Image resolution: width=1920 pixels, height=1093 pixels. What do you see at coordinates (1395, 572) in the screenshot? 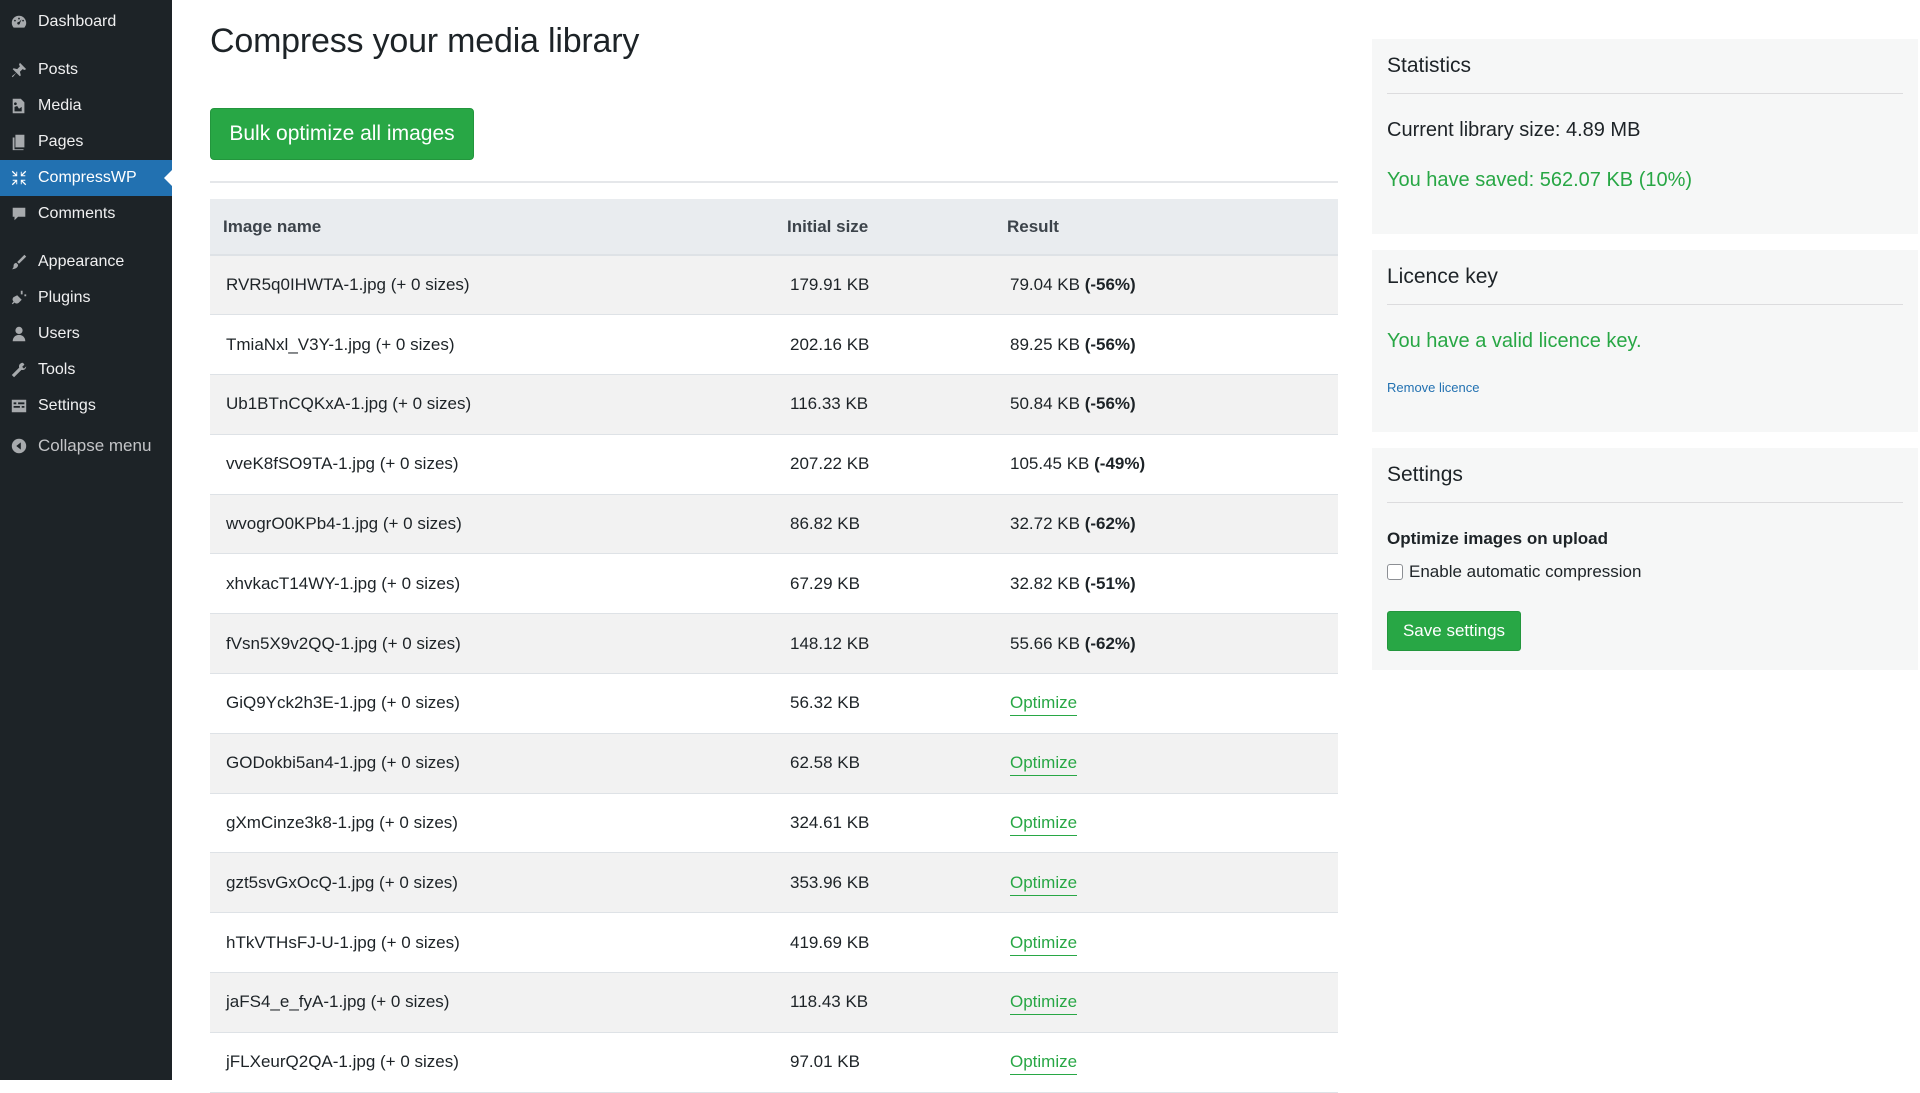
I see `auto-compression-checkbox` at bounding box center [1395, 572].